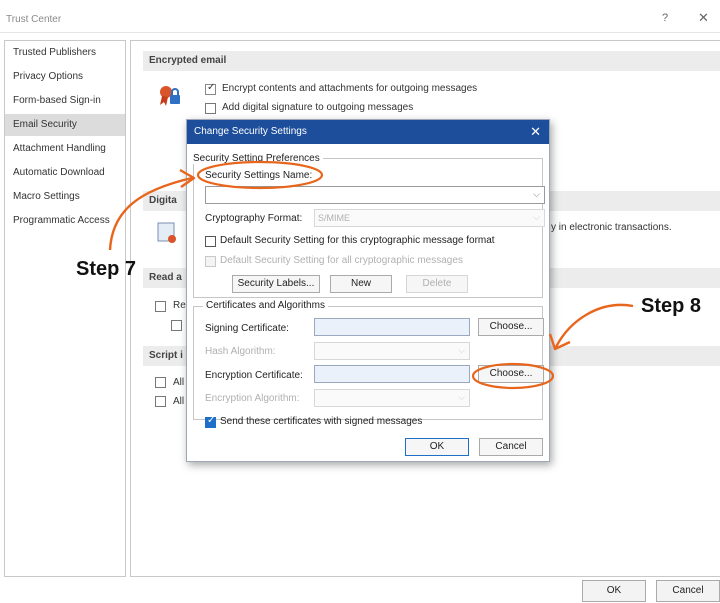 This screenshot has width=720, height=603. I want to click on step7-arrow, so click(150, 213).